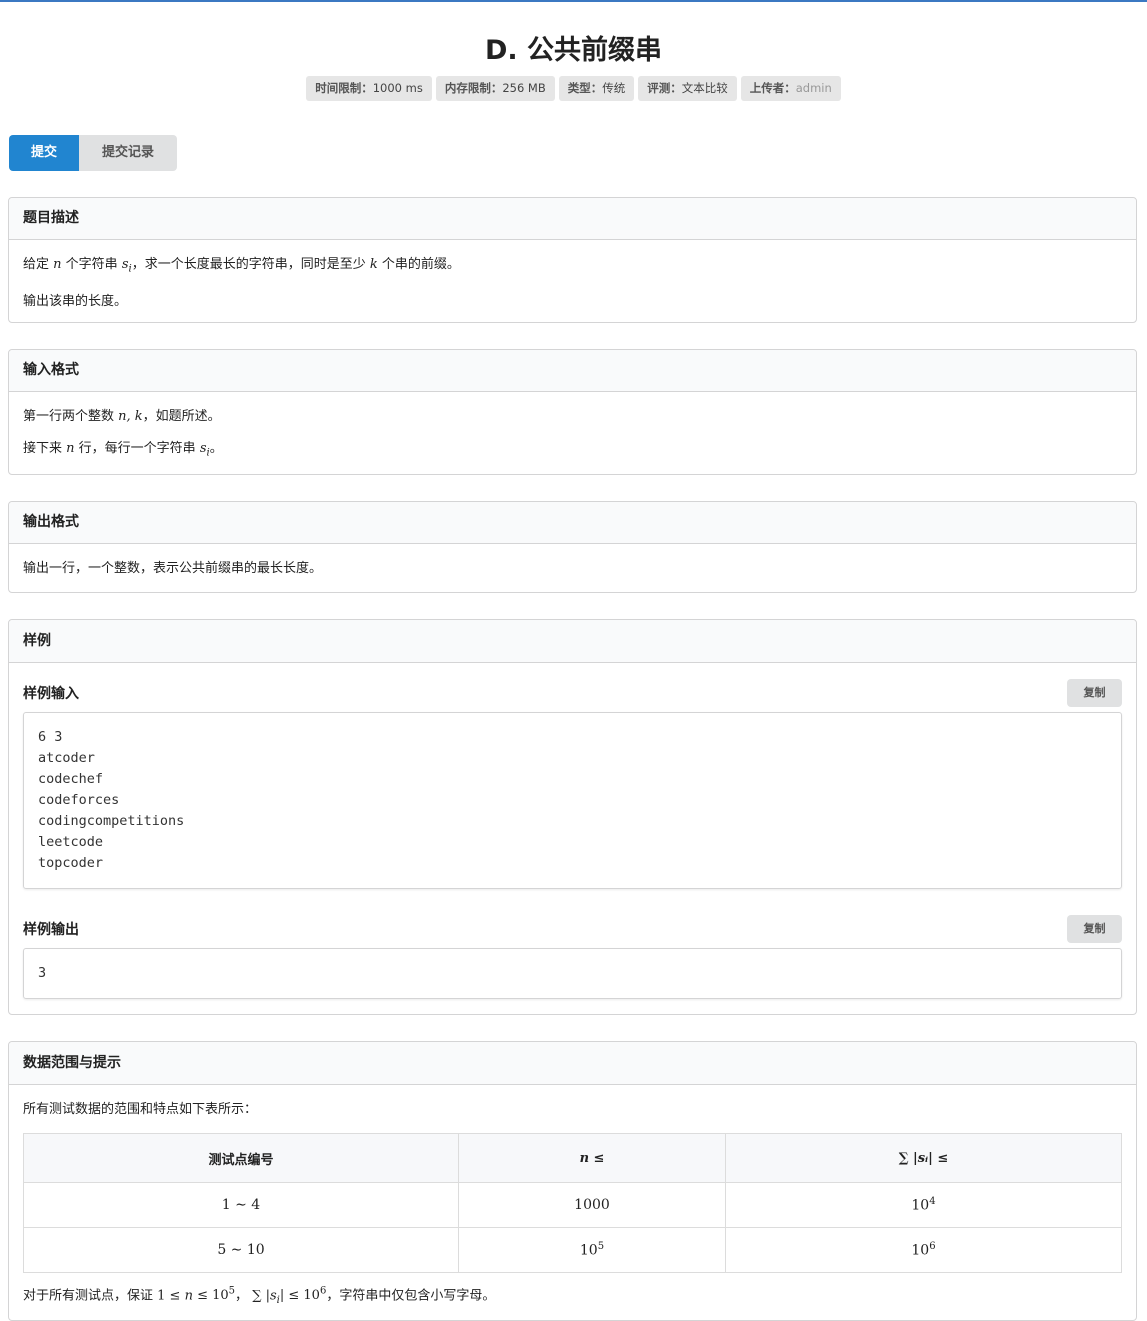 This screenshot has width=1147, height=1321. Describe the element at coordinates (128, 153) in the screenshot. I see `submission-records-button: 提交记录` at that location.